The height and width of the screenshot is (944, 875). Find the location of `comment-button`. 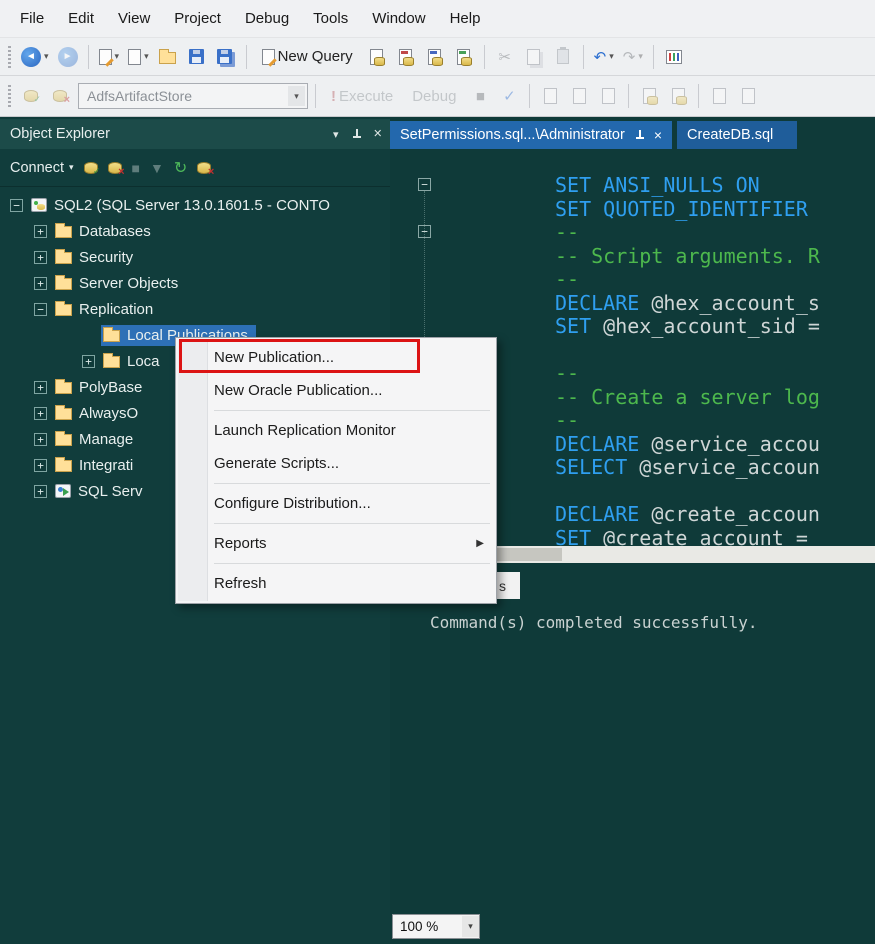

comment-button is located at coordinates (719, 96).